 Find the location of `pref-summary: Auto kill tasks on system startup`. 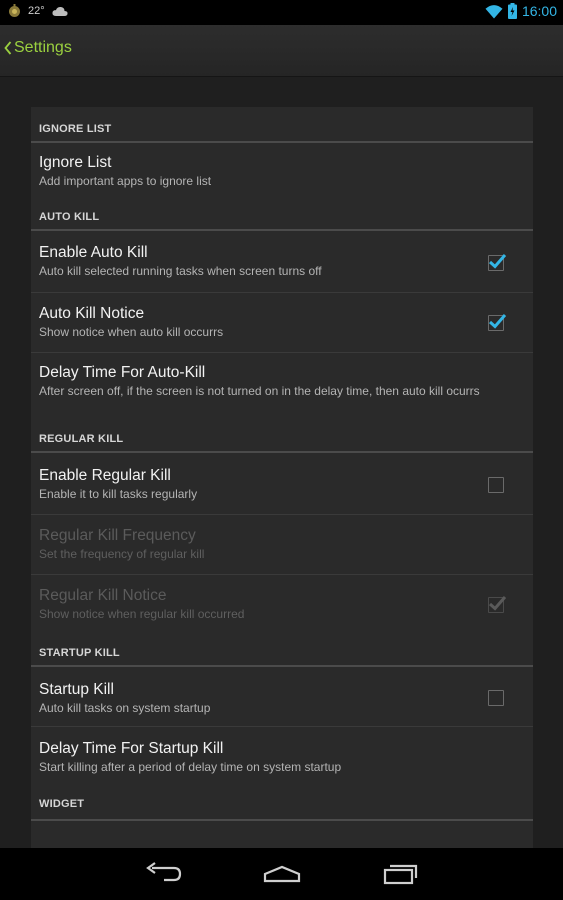

pref-summary: Auto kill tasks on system startup is located at coordinates (125, 708).